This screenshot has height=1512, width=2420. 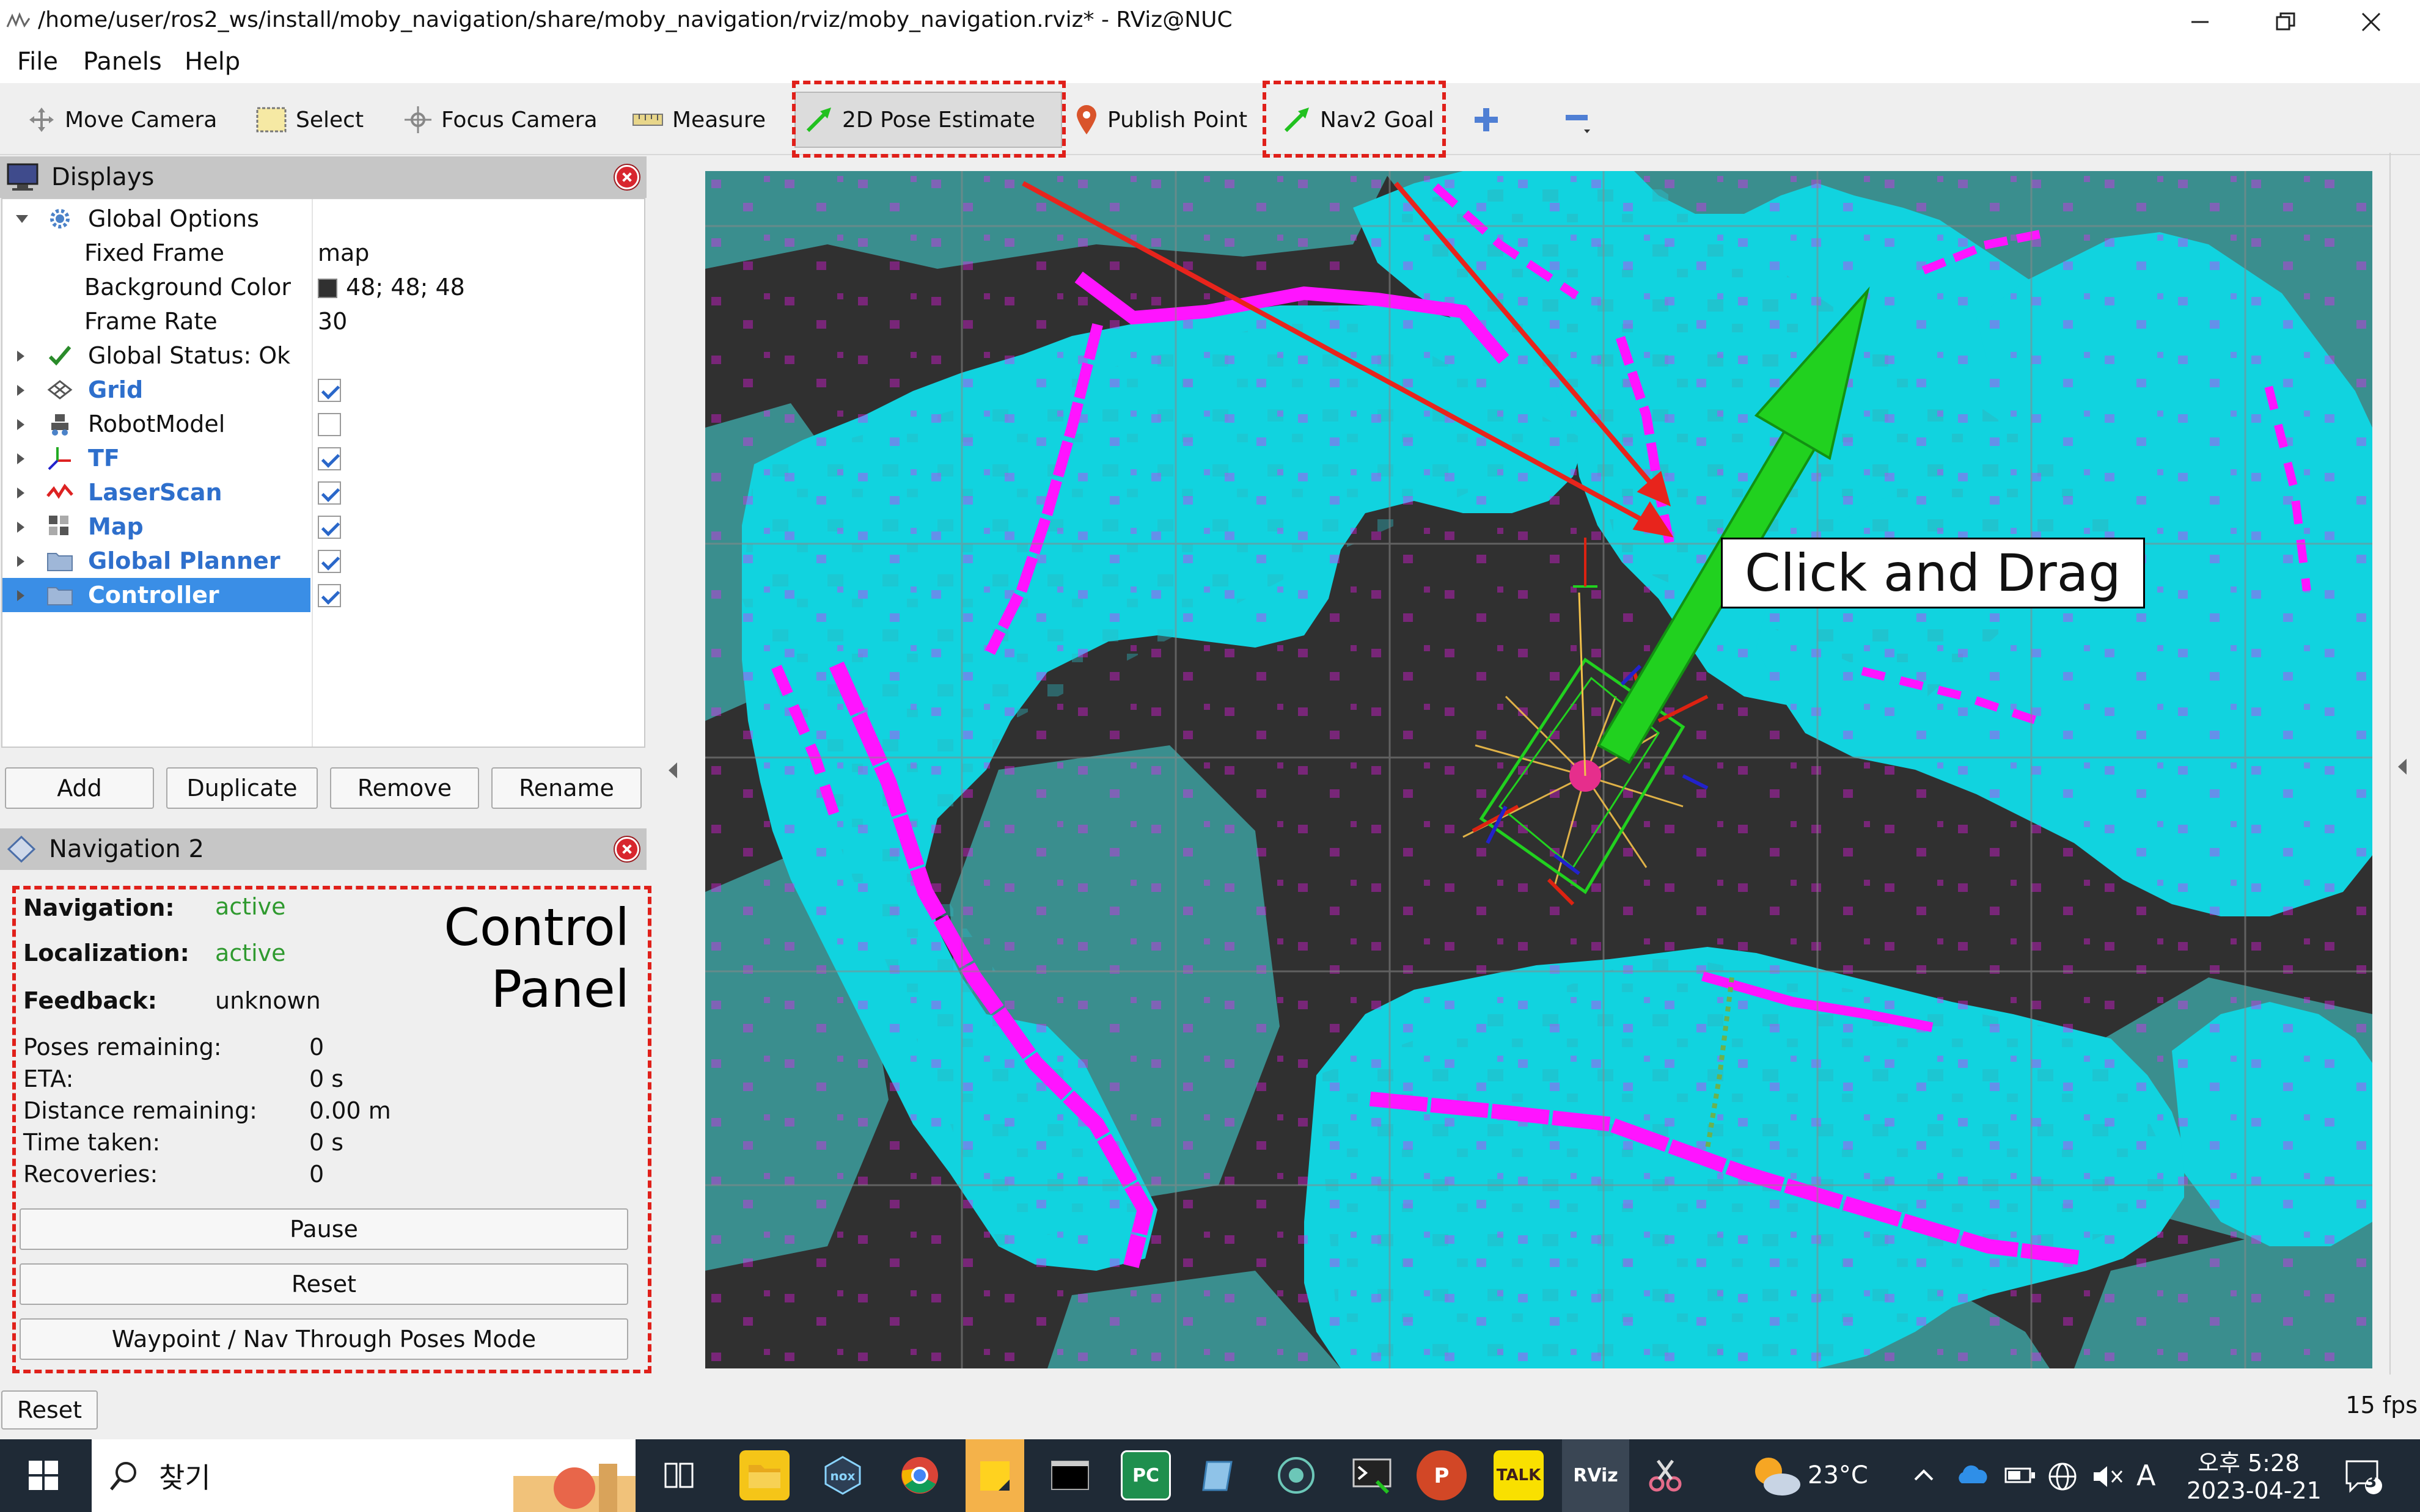 I want to click on notepad-icon, so click(x=1218, y=1476).